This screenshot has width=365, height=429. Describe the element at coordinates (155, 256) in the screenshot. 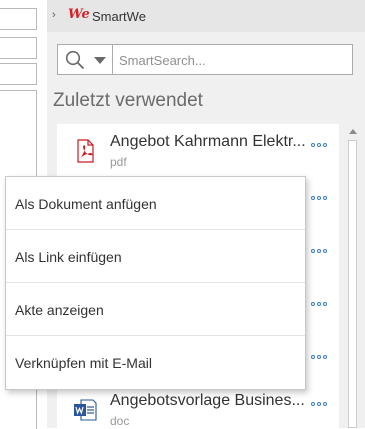

I see `menu-item-insert-link: Als Link einfügen` at that location.